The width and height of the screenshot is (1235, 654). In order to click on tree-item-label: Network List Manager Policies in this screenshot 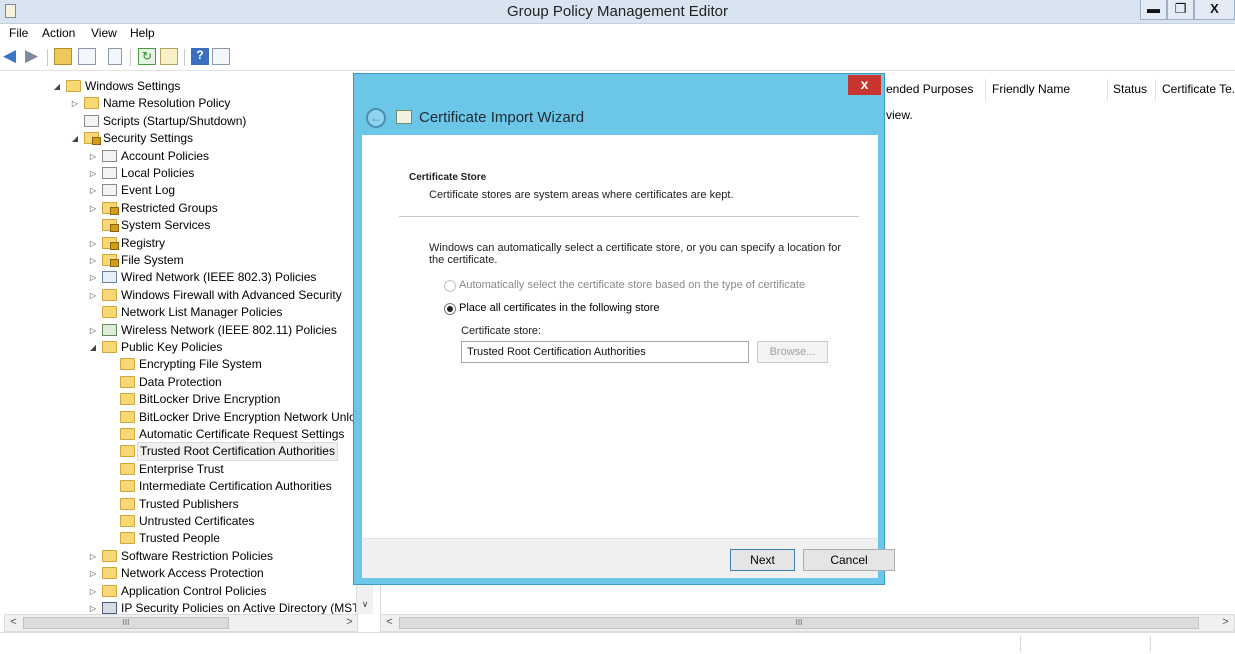, I will do `click(202, 312)`.